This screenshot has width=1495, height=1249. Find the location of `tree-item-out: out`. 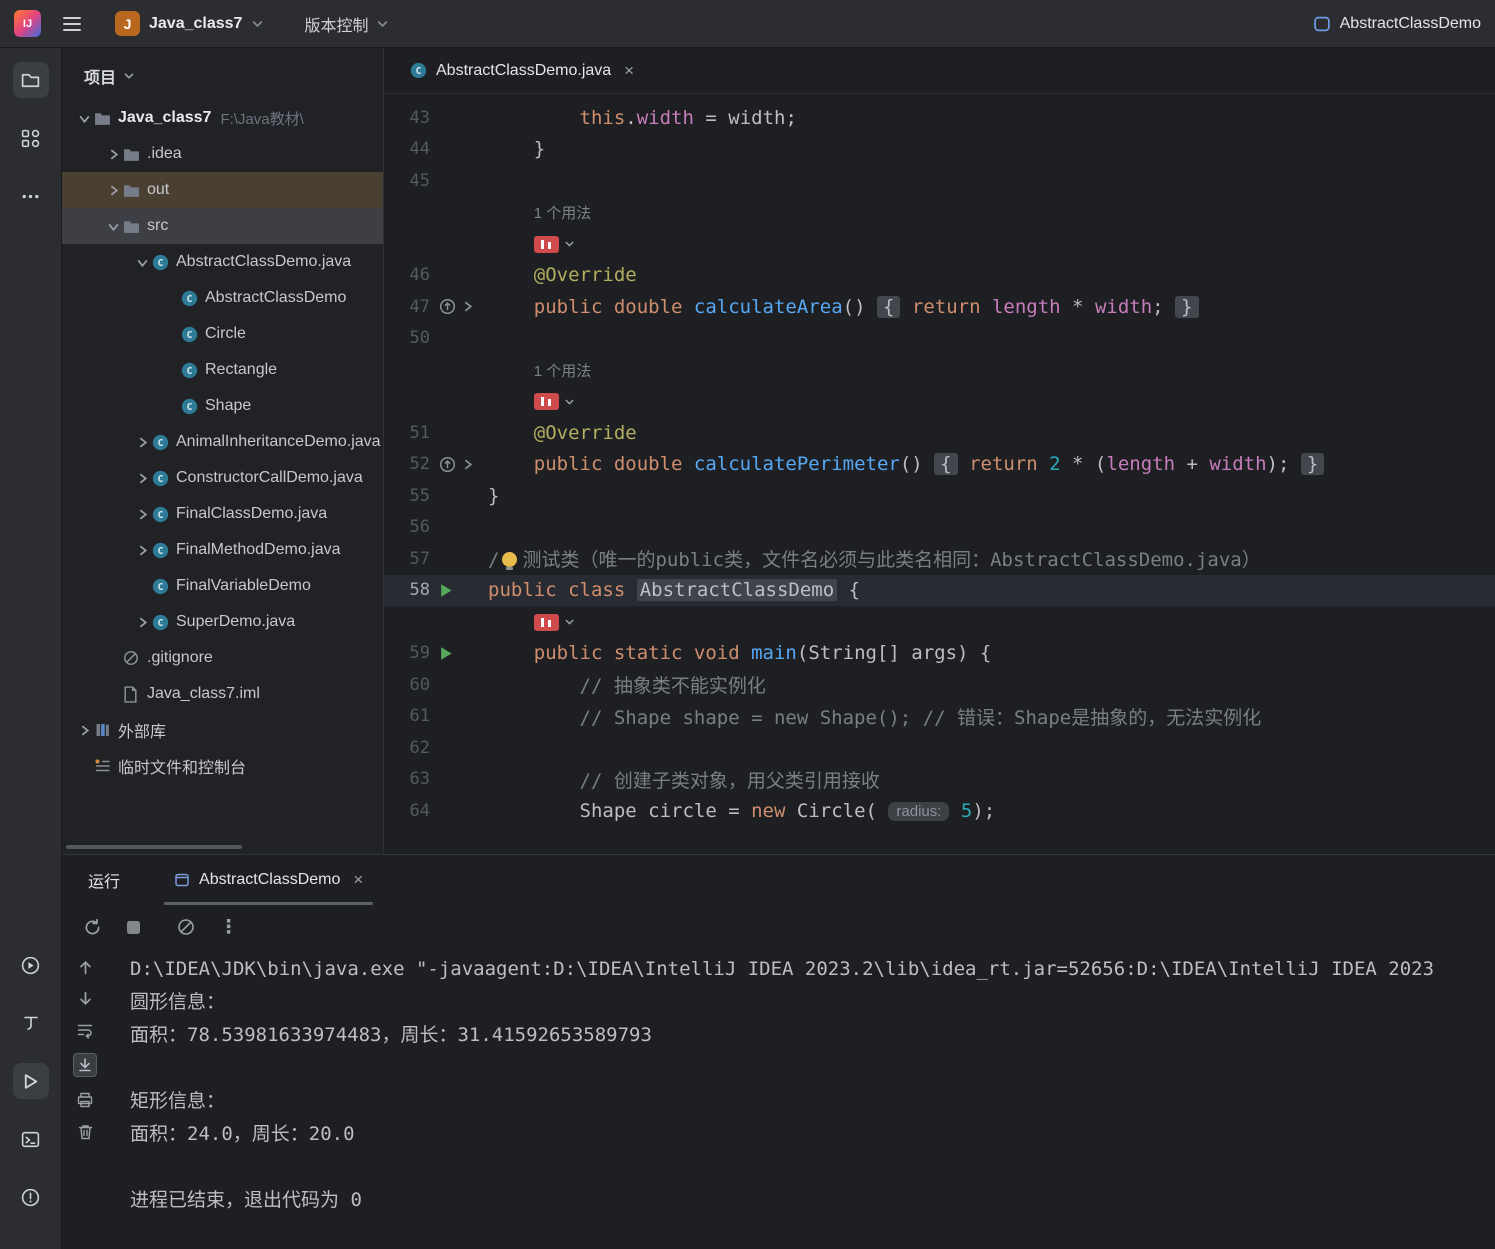

tree-item-out: out is located at coordinates (222, 190).